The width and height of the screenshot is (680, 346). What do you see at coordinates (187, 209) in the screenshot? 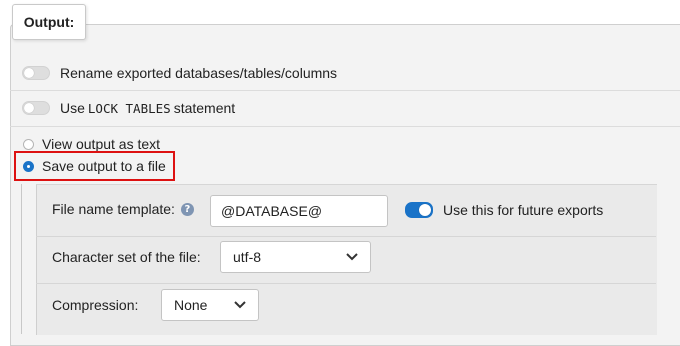
I see `question-circle-icon: ?` at bounding box center [187, 209].